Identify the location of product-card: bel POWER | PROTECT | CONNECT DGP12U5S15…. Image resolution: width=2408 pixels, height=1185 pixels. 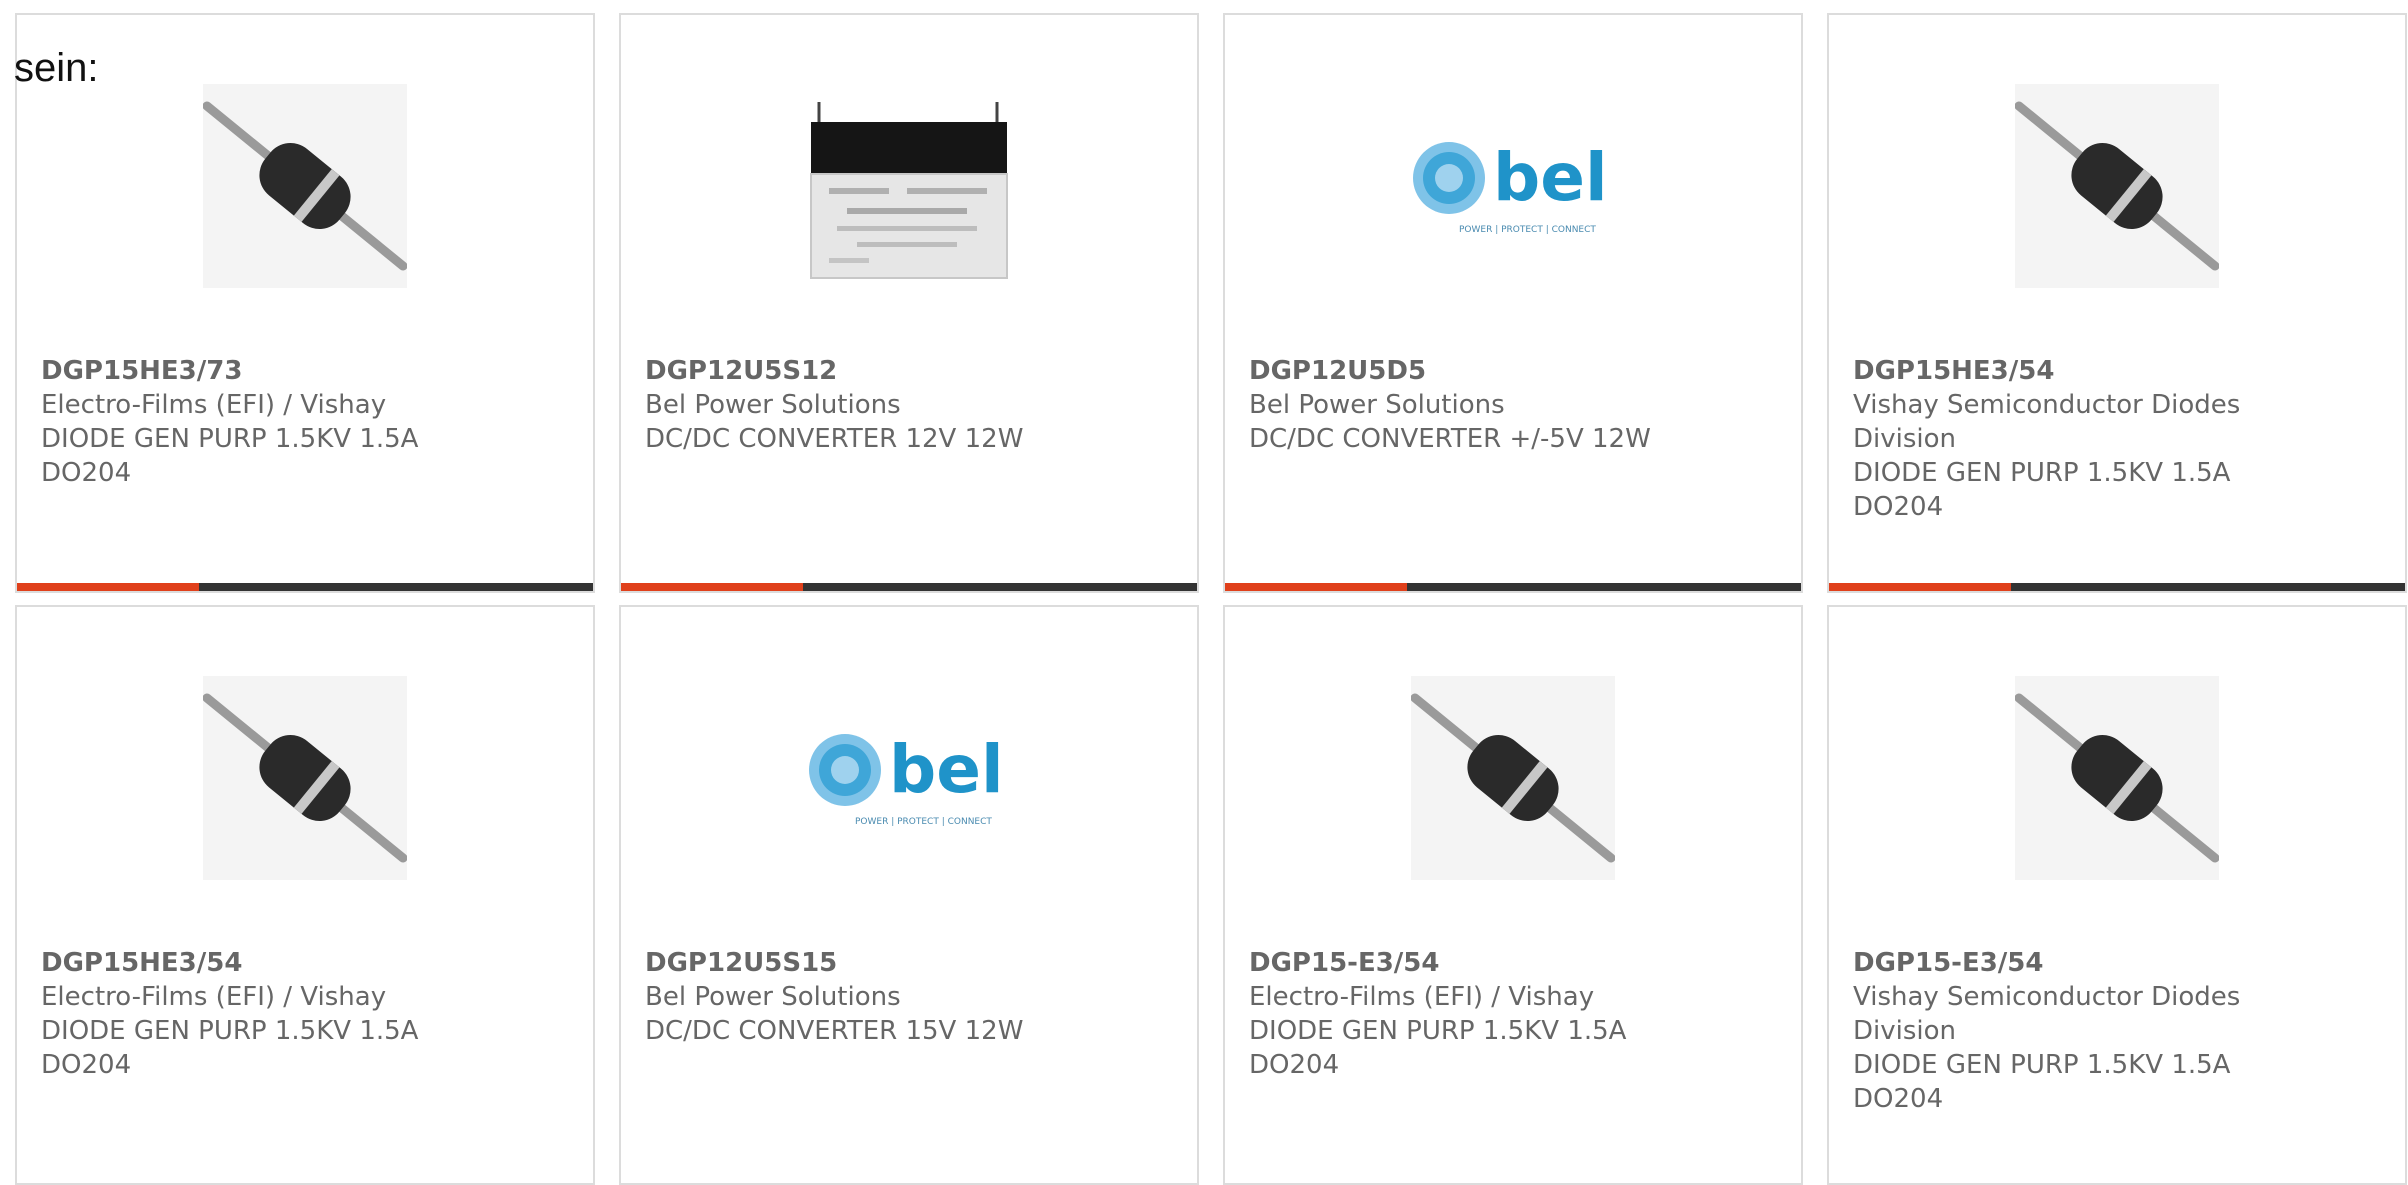
(909, 895).